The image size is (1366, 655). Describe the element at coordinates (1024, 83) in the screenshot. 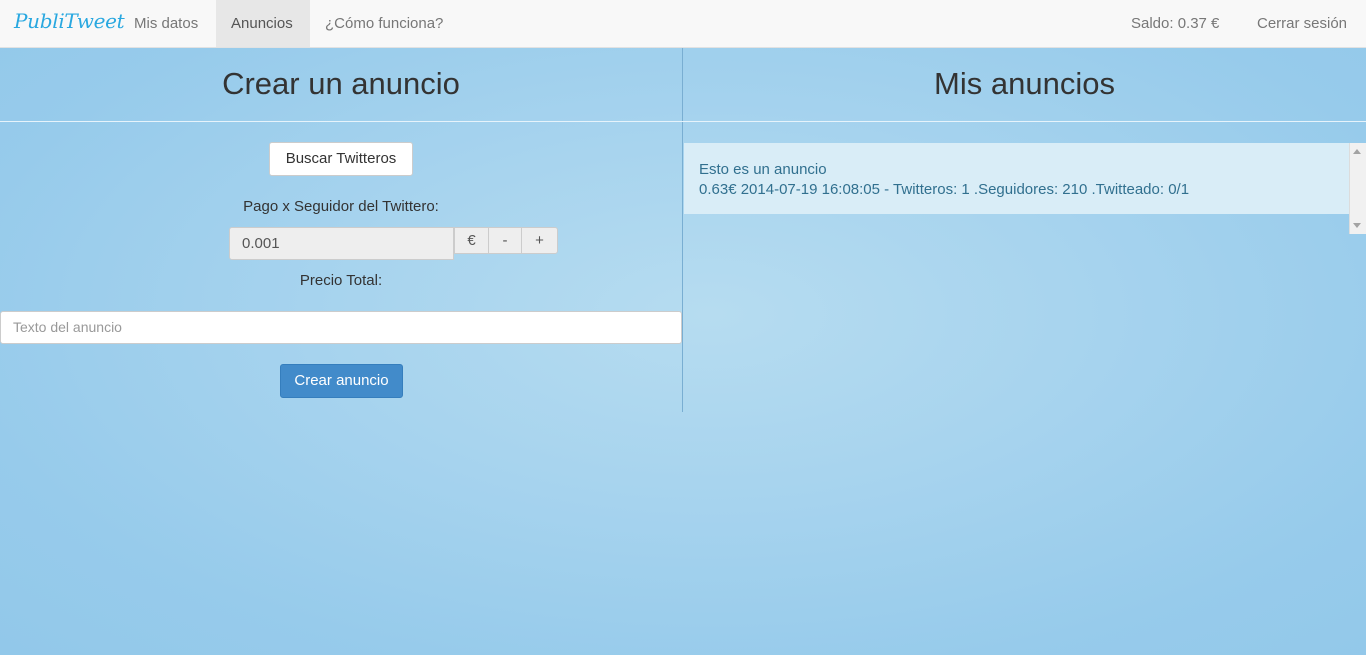

I see `mis-anuncios-title: Mis anuncios` at that location.